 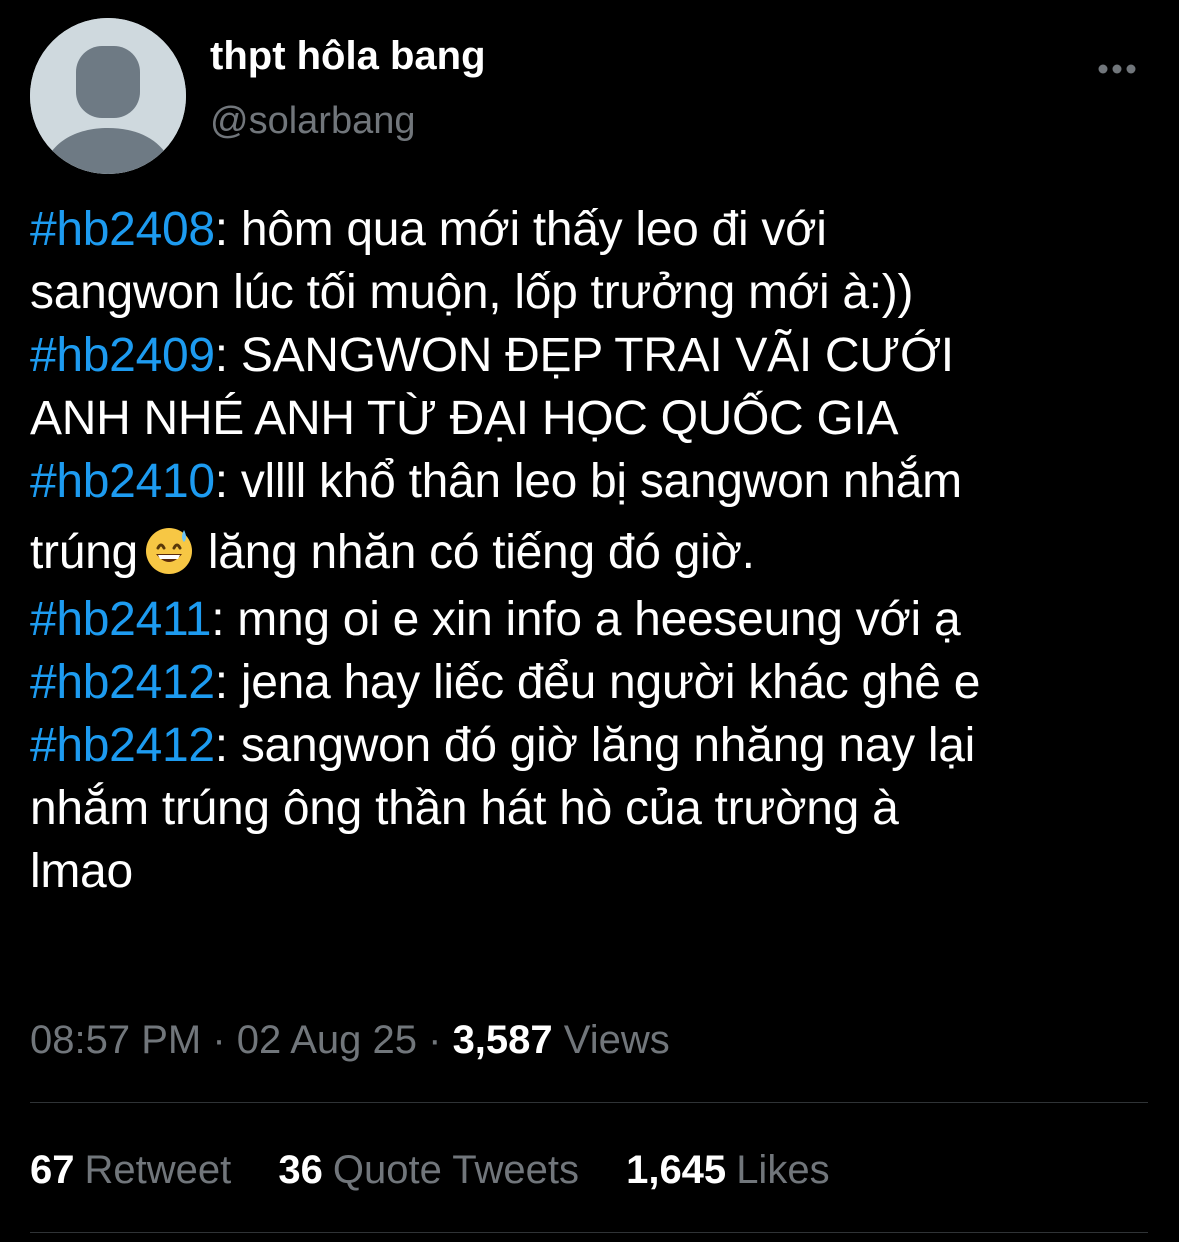 I want to click on tweet-line-text: : SANGWON ĐẸP TRAI VÃI CƯỚI, so click(x=584, y=355).